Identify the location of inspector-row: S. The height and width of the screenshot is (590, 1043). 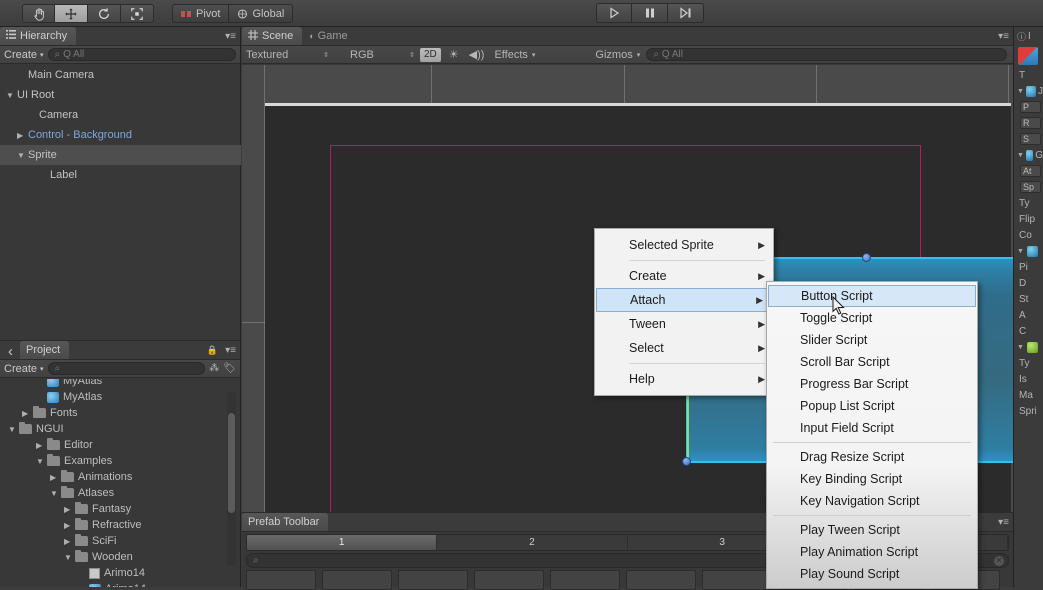
(1028, 139).